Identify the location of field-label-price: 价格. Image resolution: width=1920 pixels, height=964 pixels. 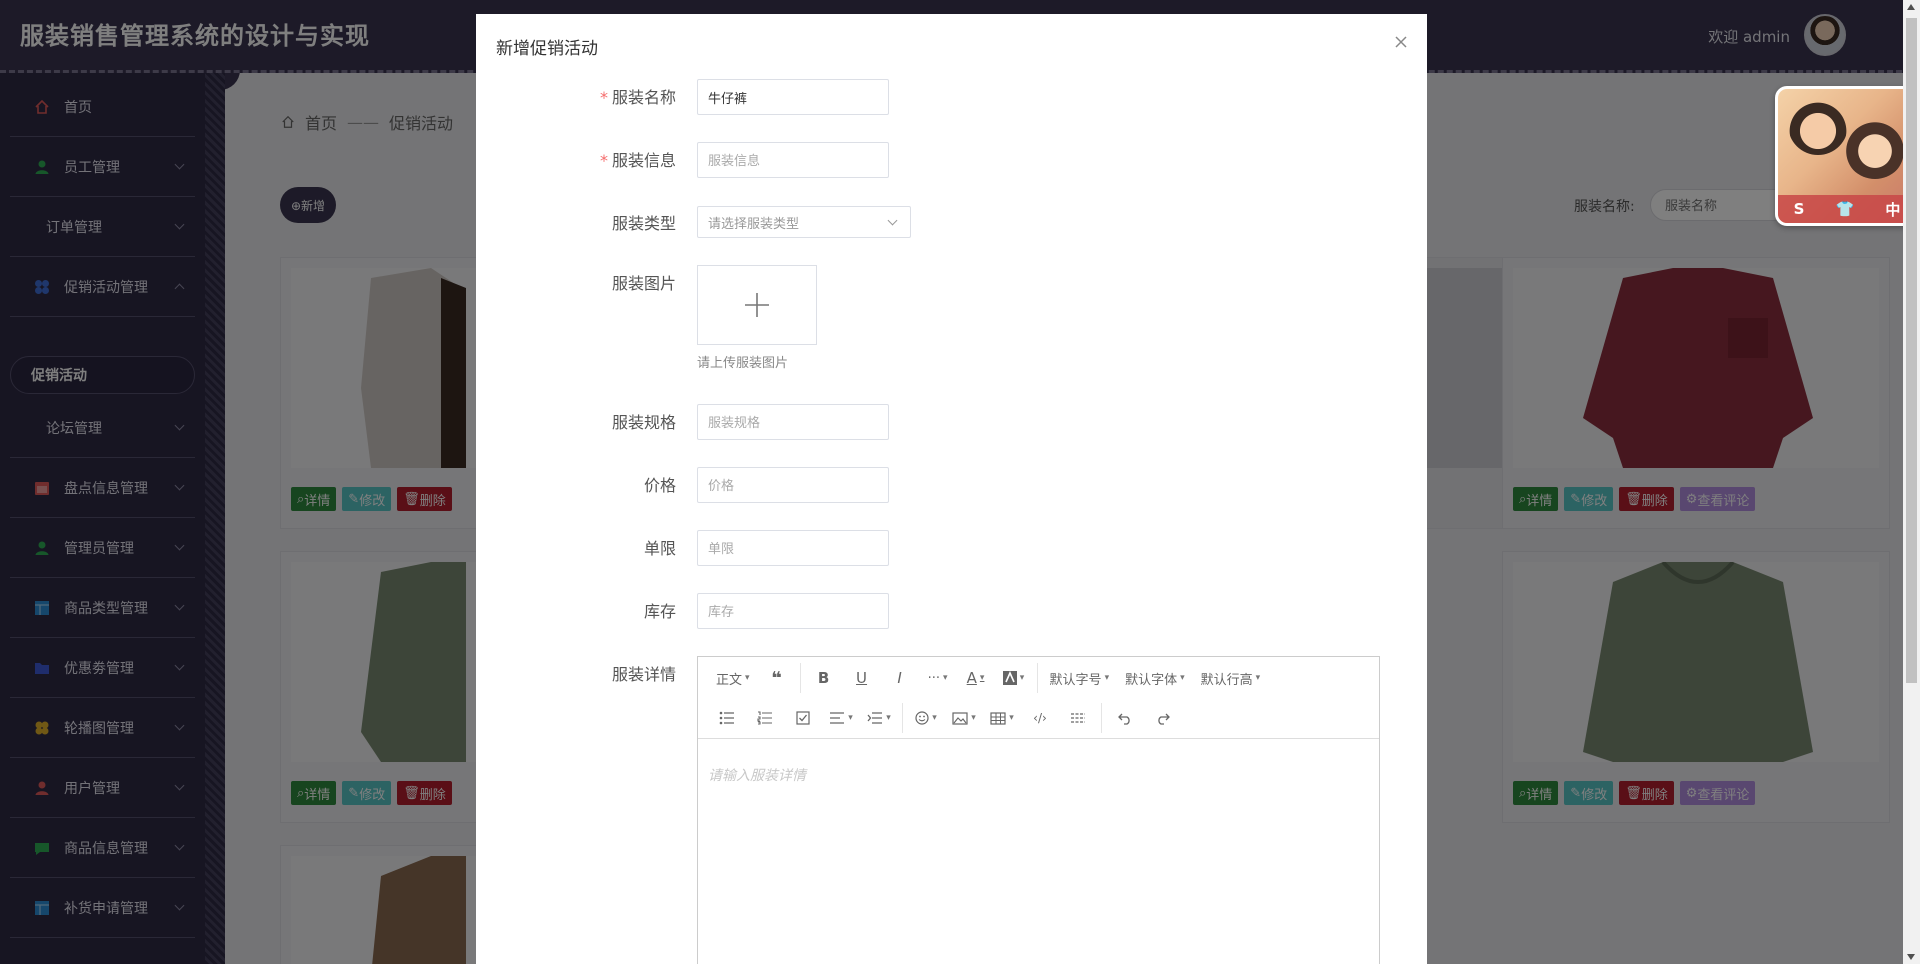
(659, 485).